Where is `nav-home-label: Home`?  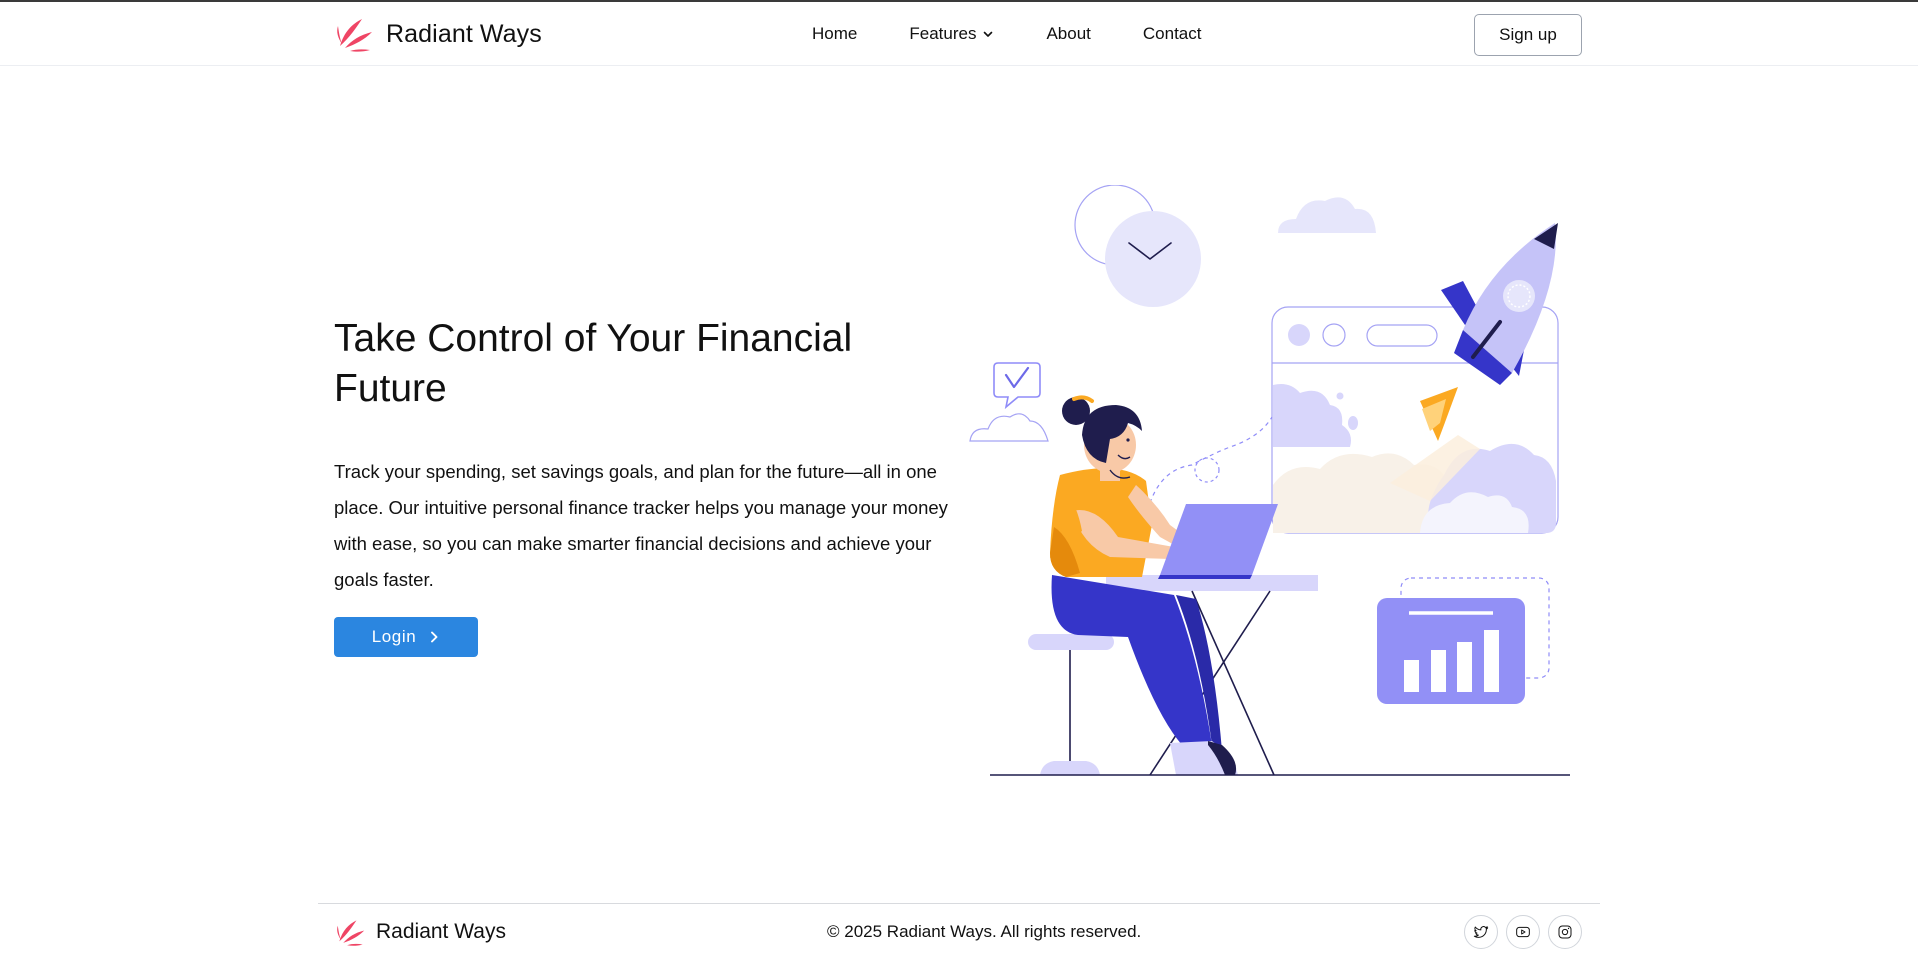 nav-home-label: Home is located at coordinates (835, 33).